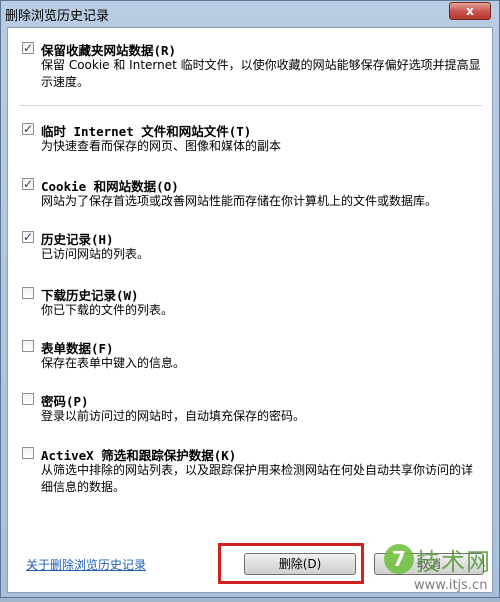 This screenshot has height=602, width=500. What do you see at coordinates (239, 201) in the screenshot?
I see `option-description: 网站为了保存首选项或改善网站性能而存储在你计算机上的文件或数据库。` at bounding box center [239, 201].